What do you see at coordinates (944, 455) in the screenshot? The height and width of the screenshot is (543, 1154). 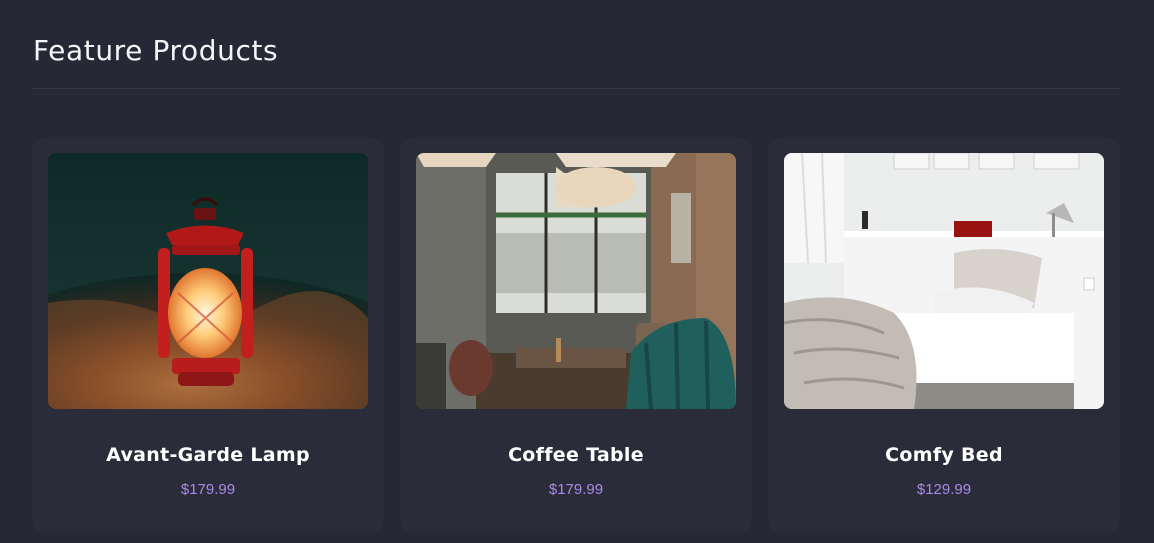 I see `product-name: Comfy Bed` at bounding box center [944, 455].